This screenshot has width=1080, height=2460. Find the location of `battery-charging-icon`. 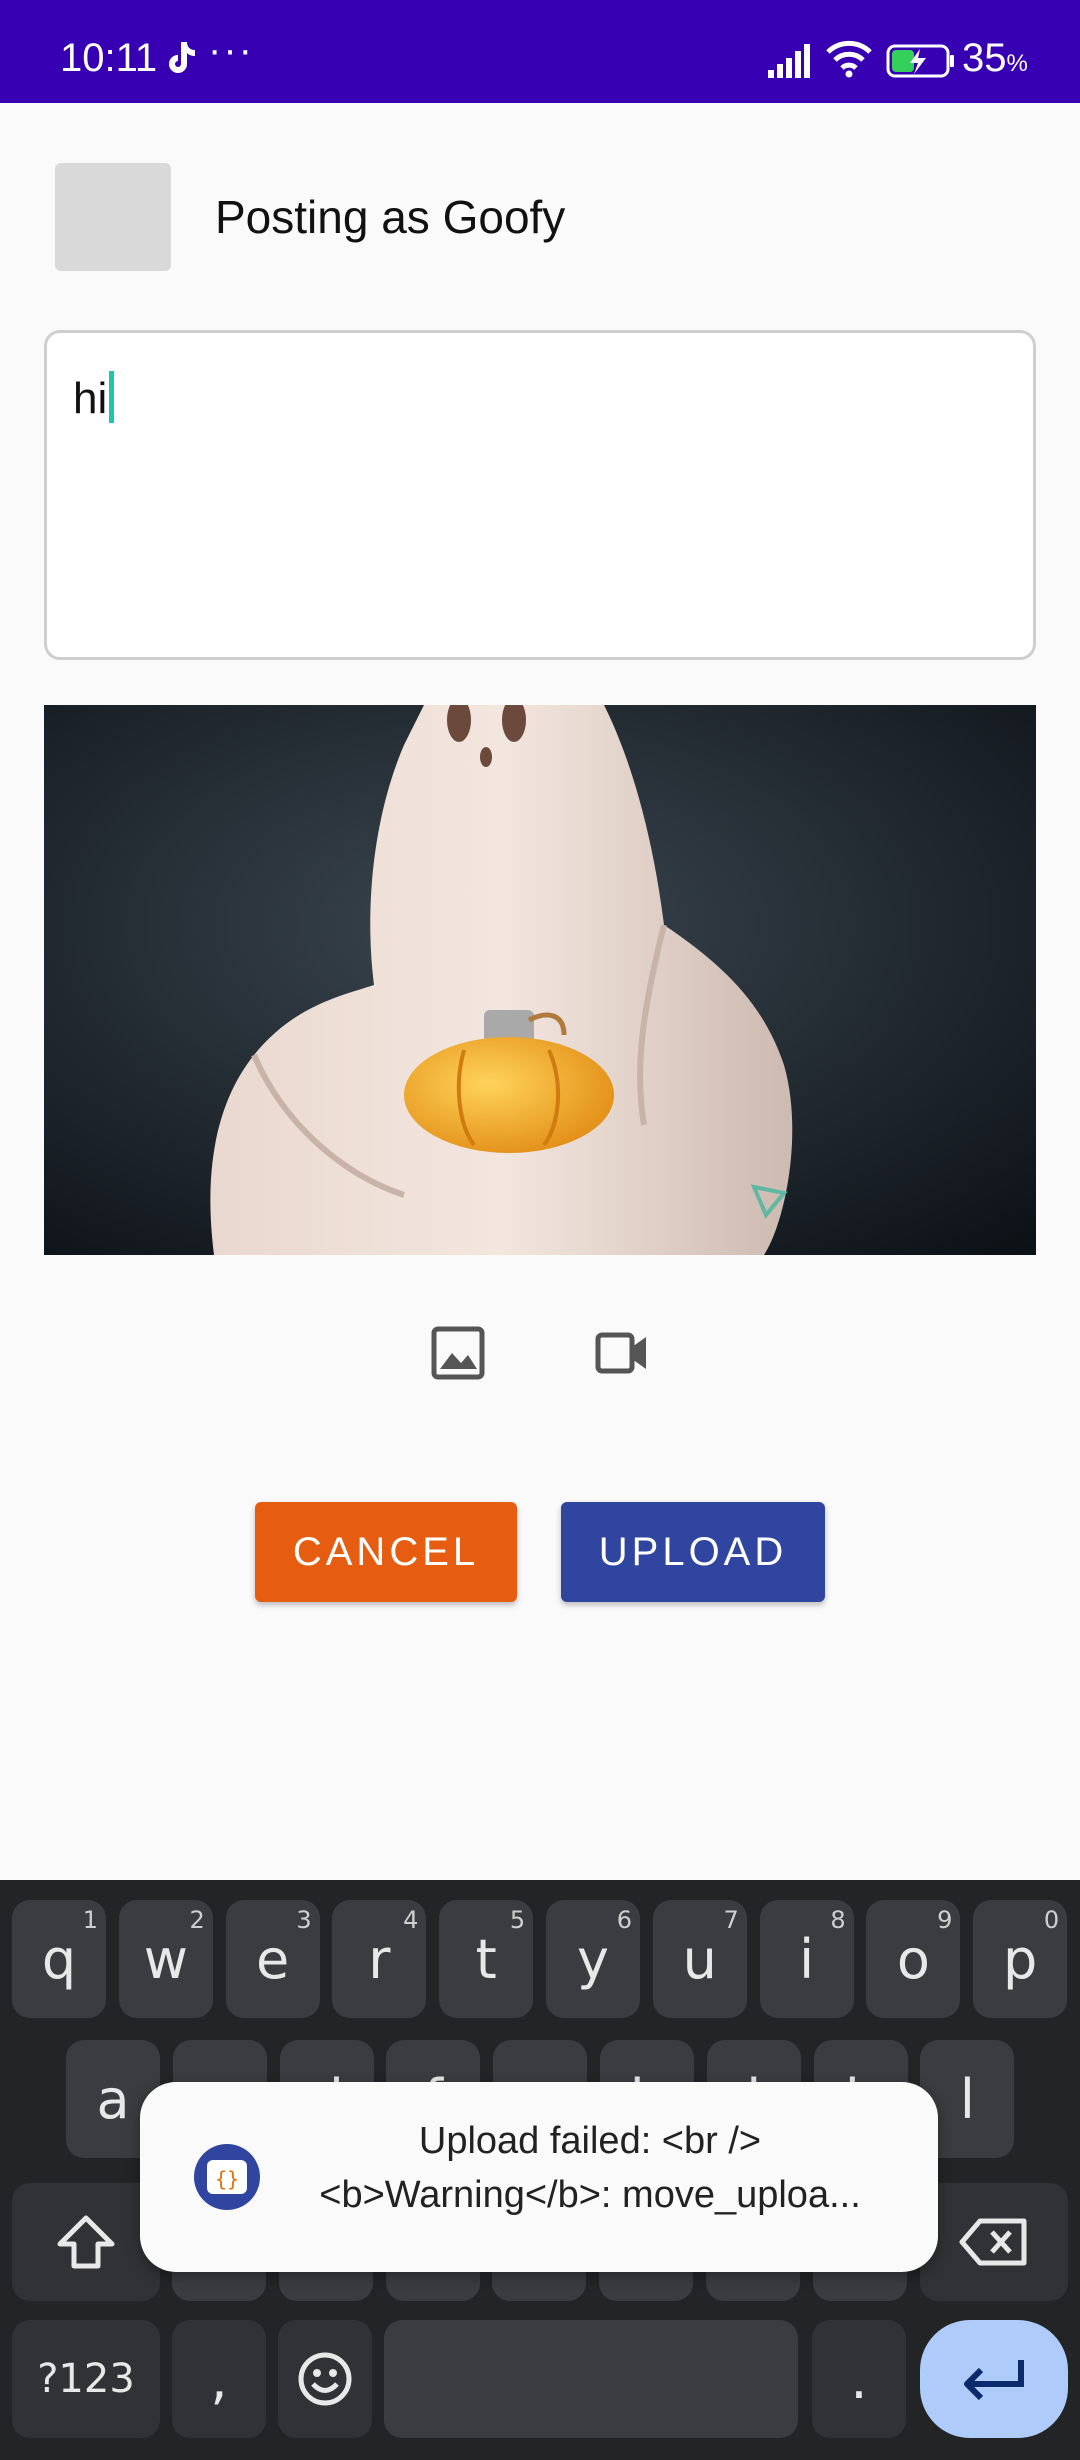

battery-charging-icon is located at coordinates (920, 61).